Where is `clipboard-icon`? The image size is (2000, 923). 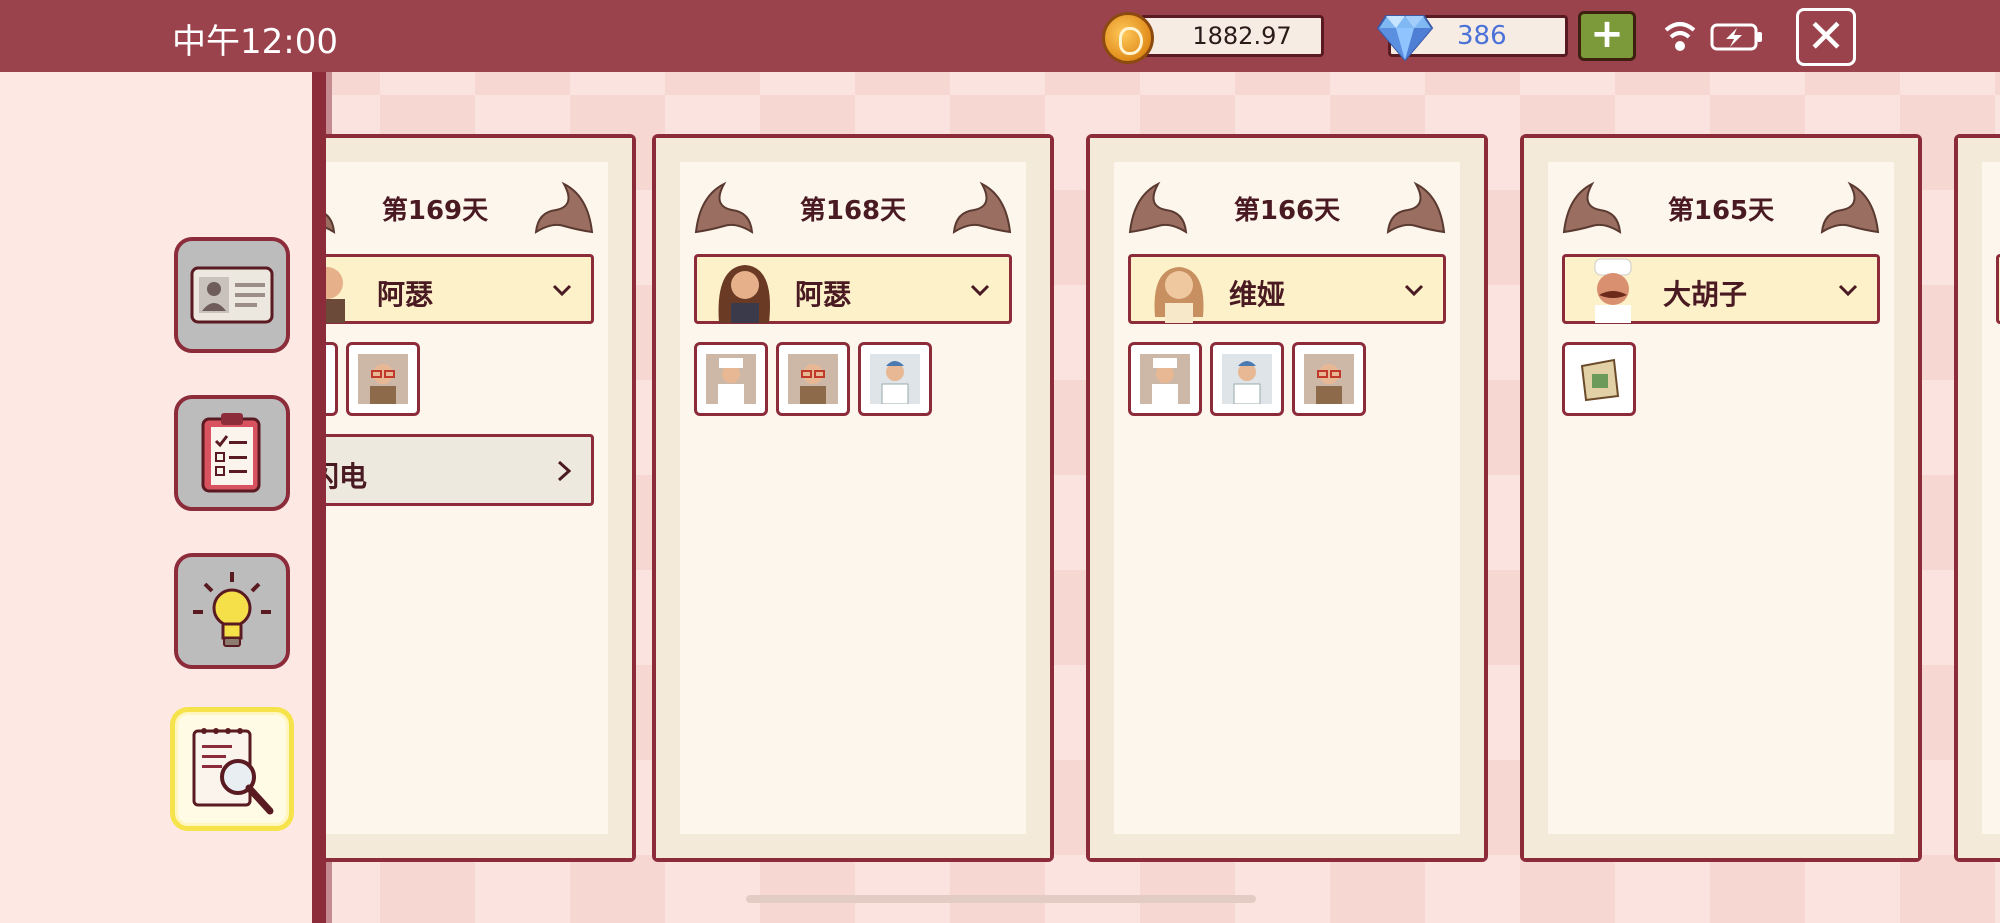 clipboard-icon is located at coordinates (231, 453).